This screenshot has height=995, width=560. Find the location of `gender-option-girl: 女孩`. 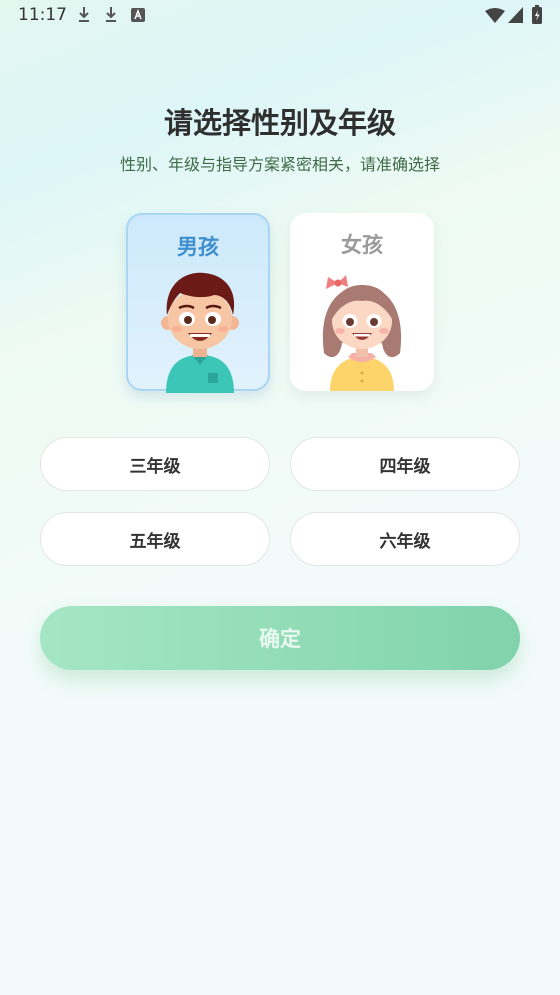

gender-option-girl: 女孩 is located at coordinates (362, 302).